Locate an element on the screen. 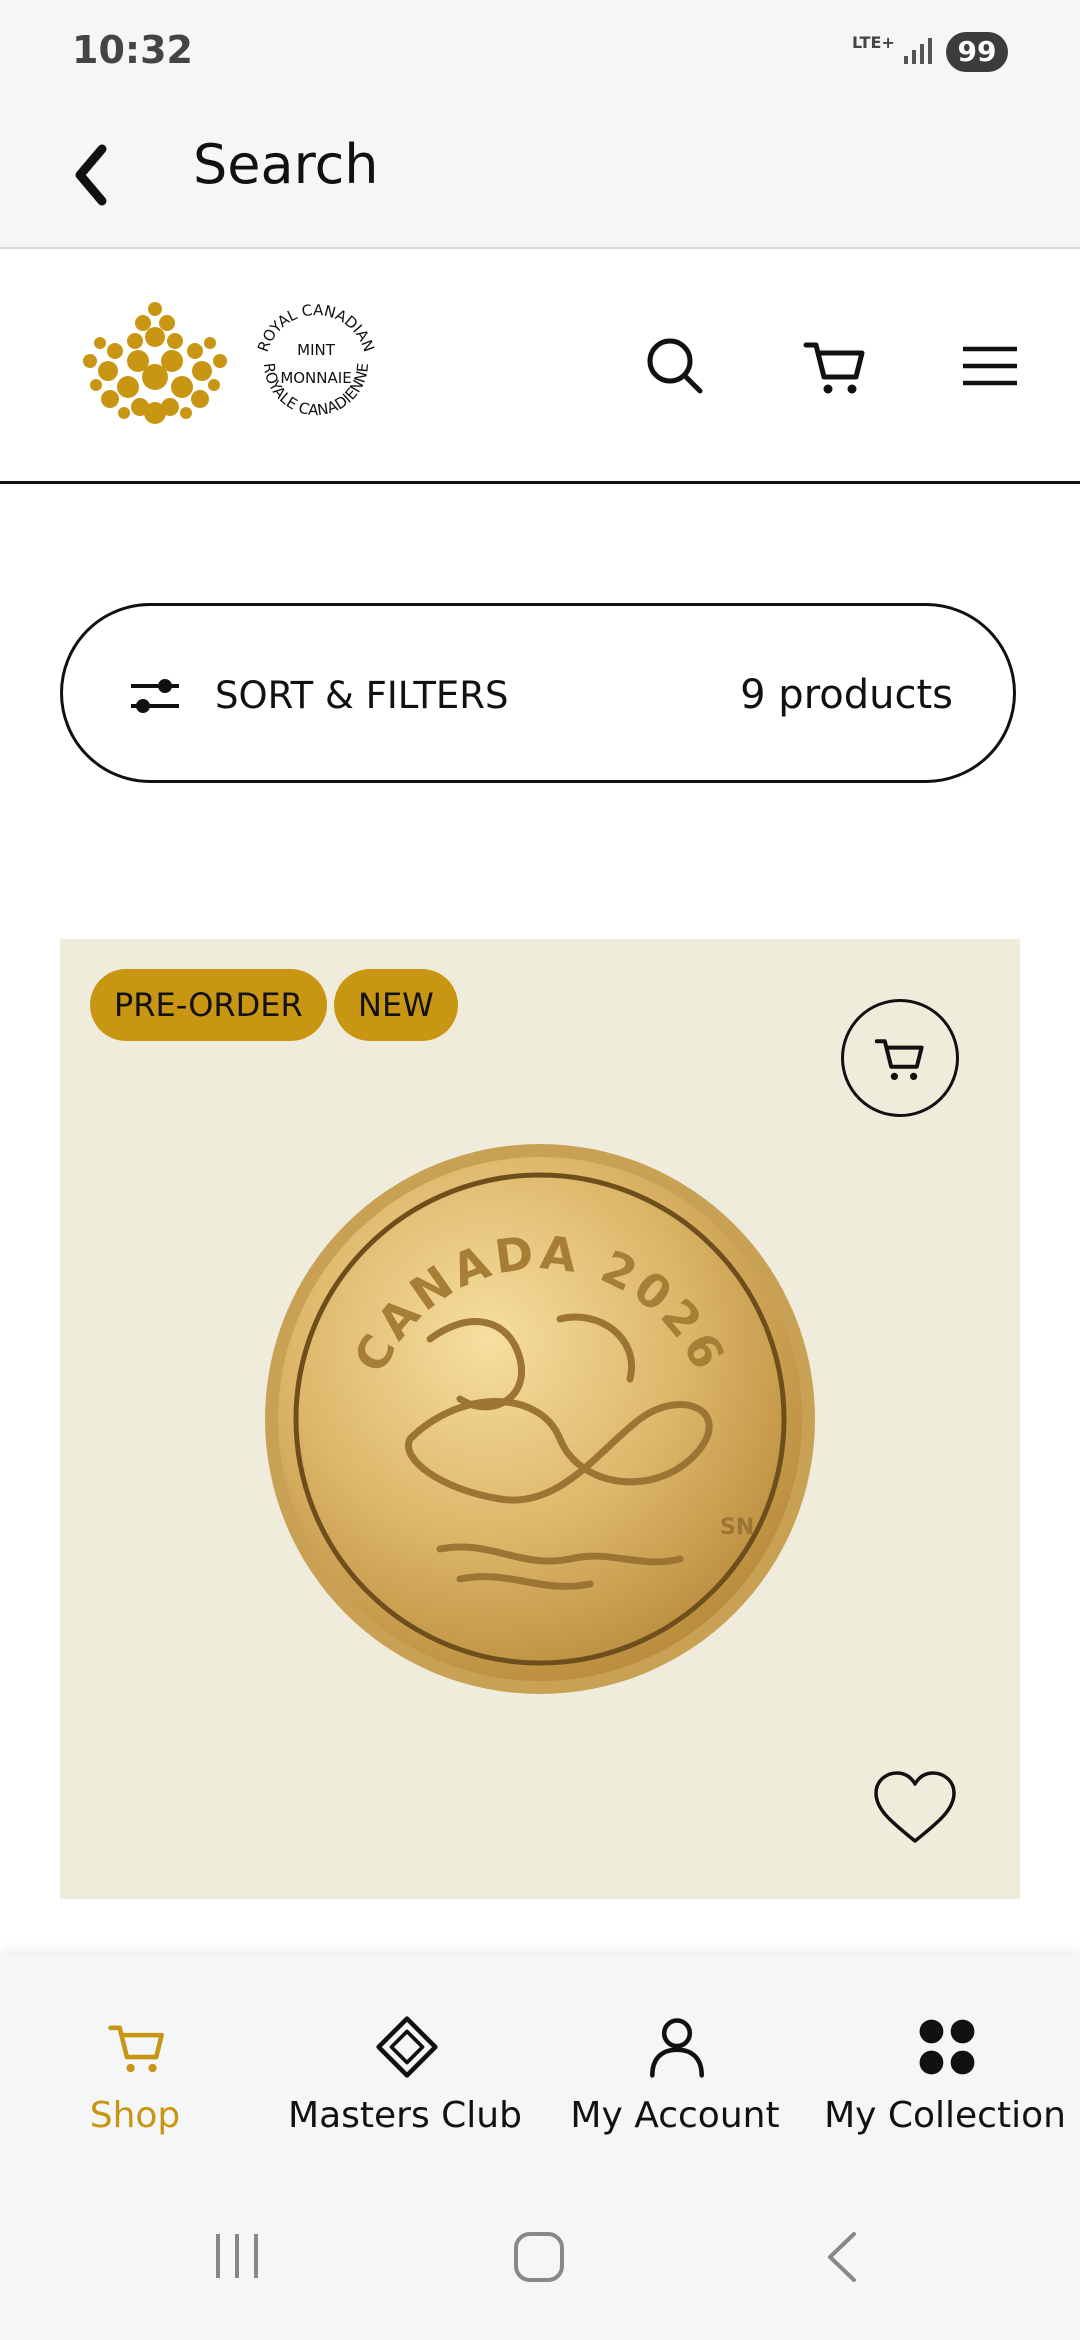  system-nav-bar is located at coordinates (540, 2255).